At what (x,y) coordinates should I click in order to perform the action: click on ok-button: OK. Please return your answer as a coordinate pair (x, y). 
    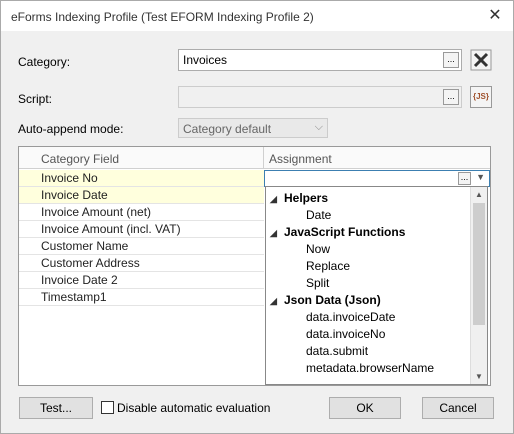
    Looking at the image, I should click on (365, 408).